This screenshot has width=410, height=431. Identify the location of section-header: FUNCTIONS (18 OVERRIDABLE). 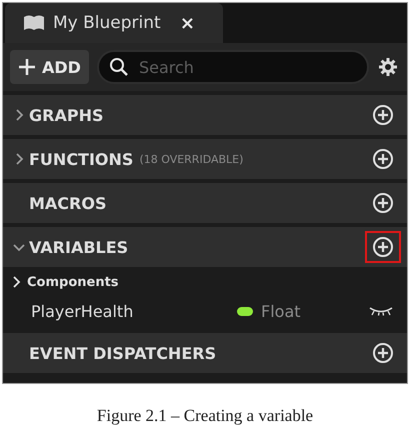
(205, 159).